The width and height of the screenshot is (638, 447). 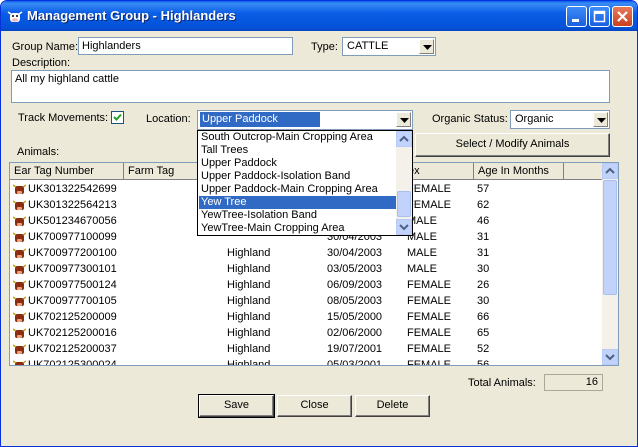 I want to click on table-cell: UK702125200037, so click(x=72, y=349).